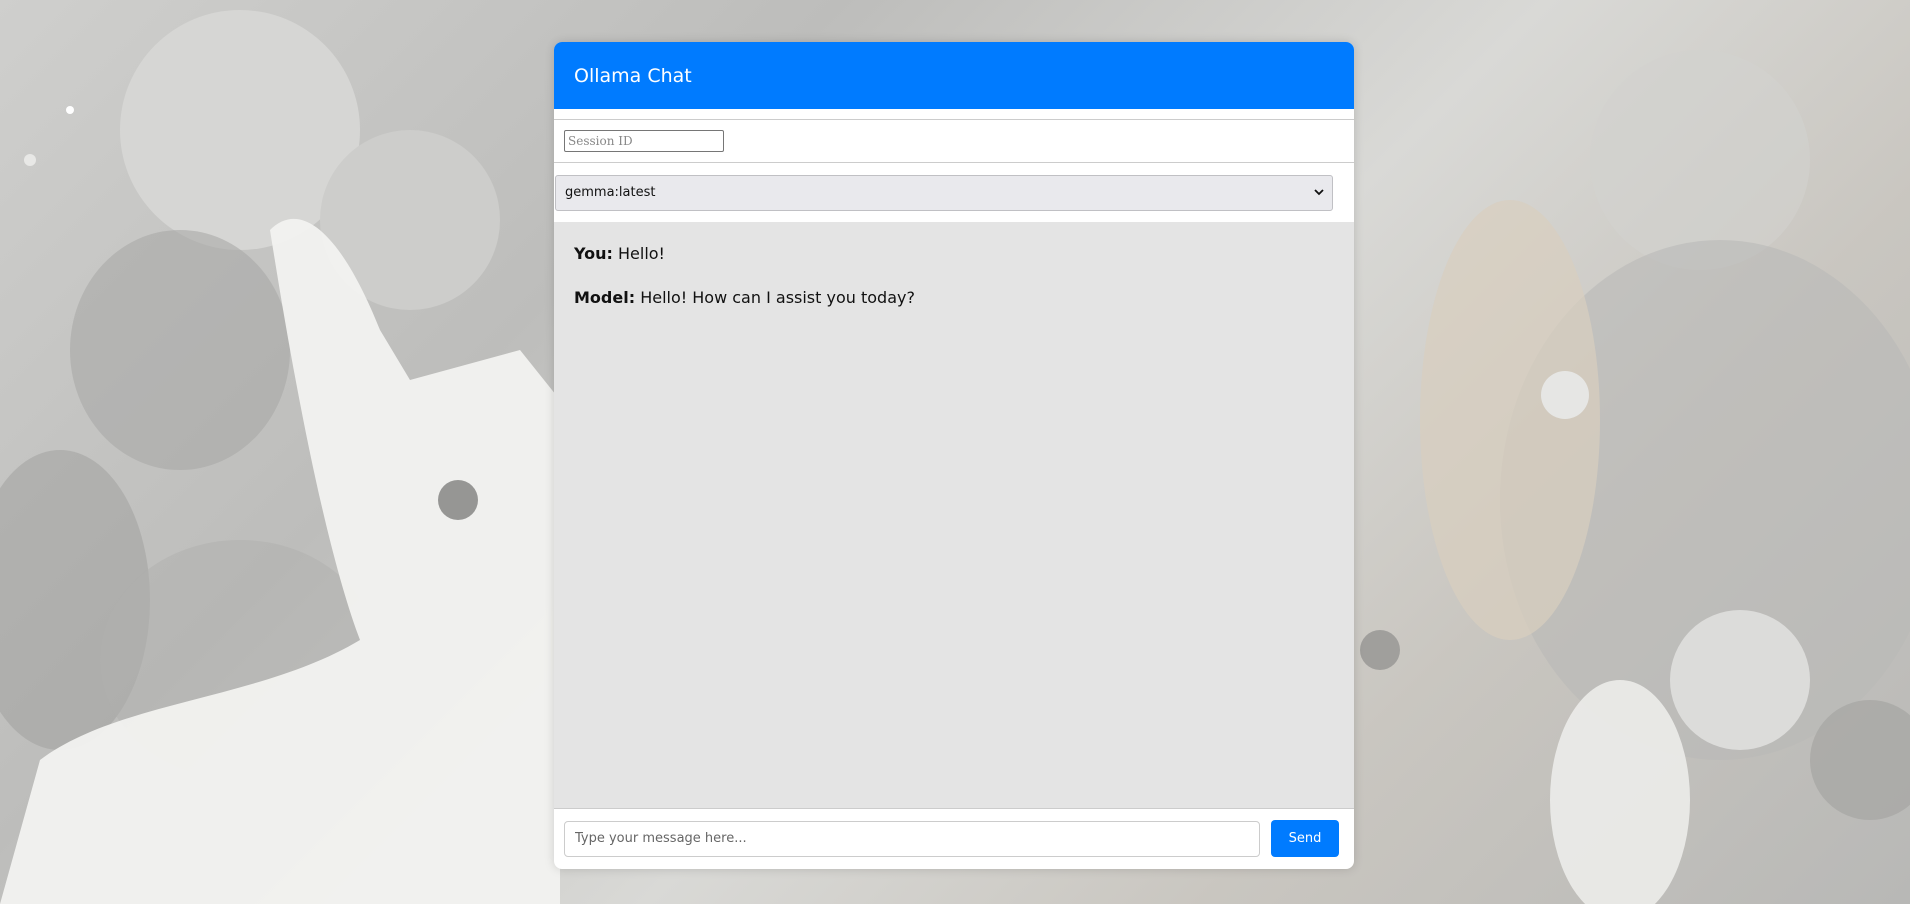  I want to click on send-button: Send, so click(1305, 838).